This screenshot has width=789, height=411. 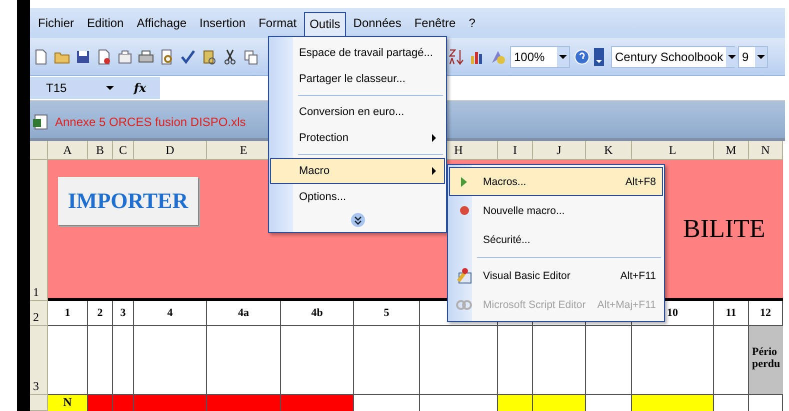 What do you see at coordinates (150, 121) in the screenshot?
I see `workbook-title: Annexe 5 ORCES fusion DISPO.xls` at bounding box center [150, 121].